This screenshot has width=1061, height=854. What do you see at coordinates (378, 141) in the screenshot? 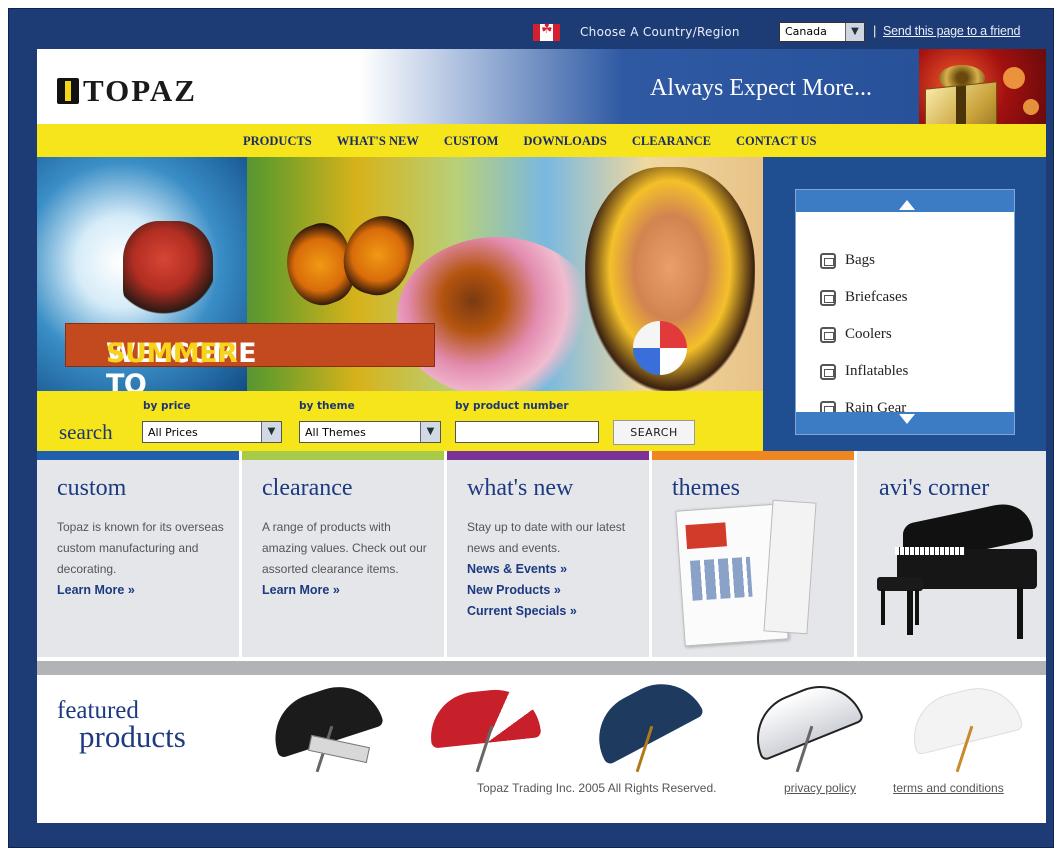
I see `nav-whats-new: WHAT'S NEW` at bounding box center [378, 141].